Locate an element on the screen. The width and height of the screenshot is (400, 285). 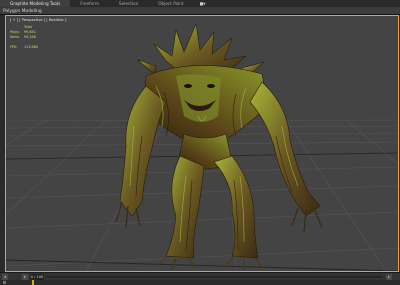
status-accent-marker is located at coordinates (33, 282).